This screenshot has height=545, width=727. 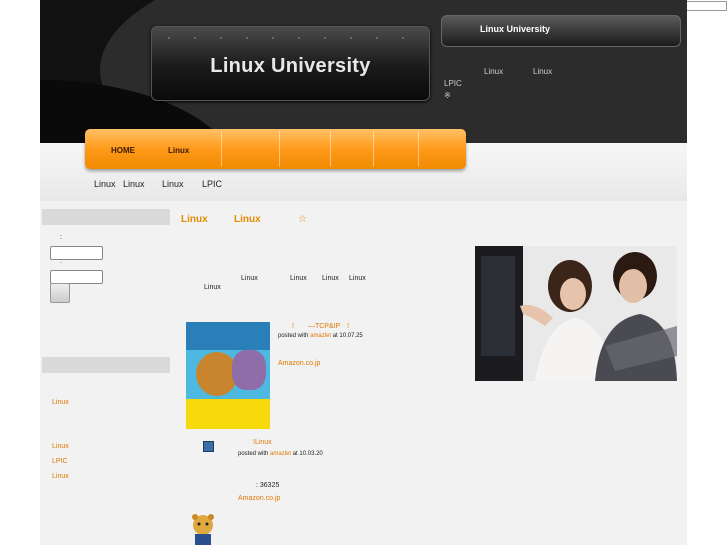 What do you see at coordinates (212, 184) in the screenshot?
I see `breadcrumb-item: LPIC` at bounding box center [212, 184].